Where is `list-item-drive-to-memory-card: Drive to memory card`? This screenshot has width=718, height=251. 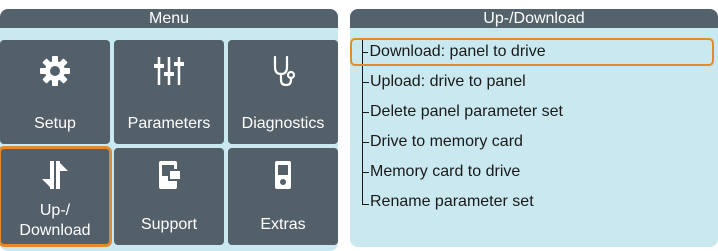 list-item-drive-to-memory-card: Drive to memory card is located at coordinates (532, 142).